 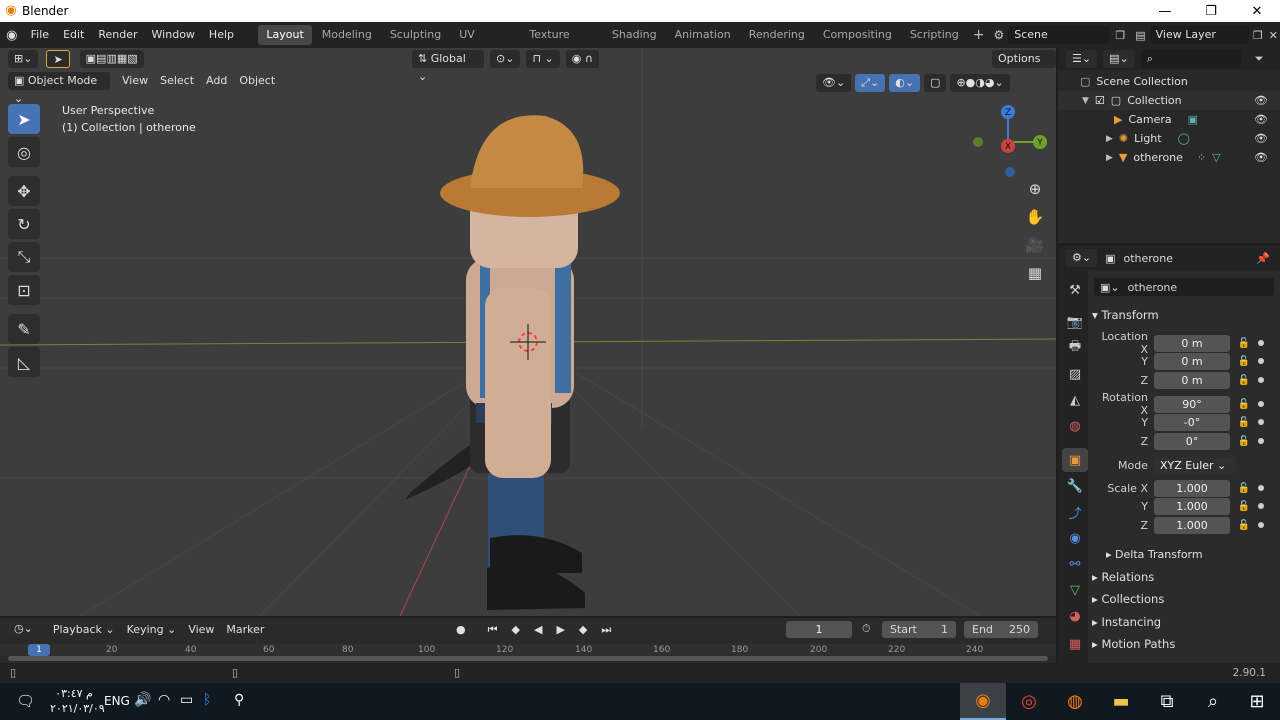 What do you see at coordinates (1192, 525) in the screenshot?
I see `scale-z-field: 1.000` at bounding box center [1192, 525].